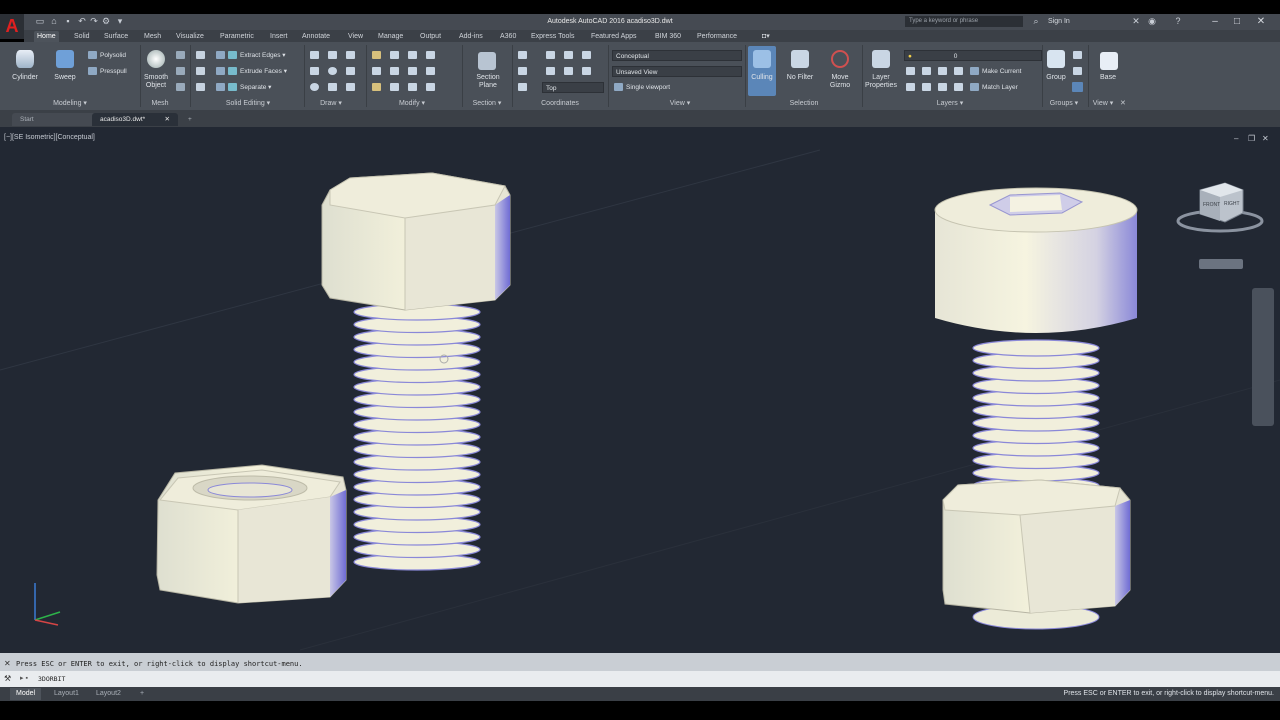  I want to click on panel-title-section: Section ▾, so click(487, 103).